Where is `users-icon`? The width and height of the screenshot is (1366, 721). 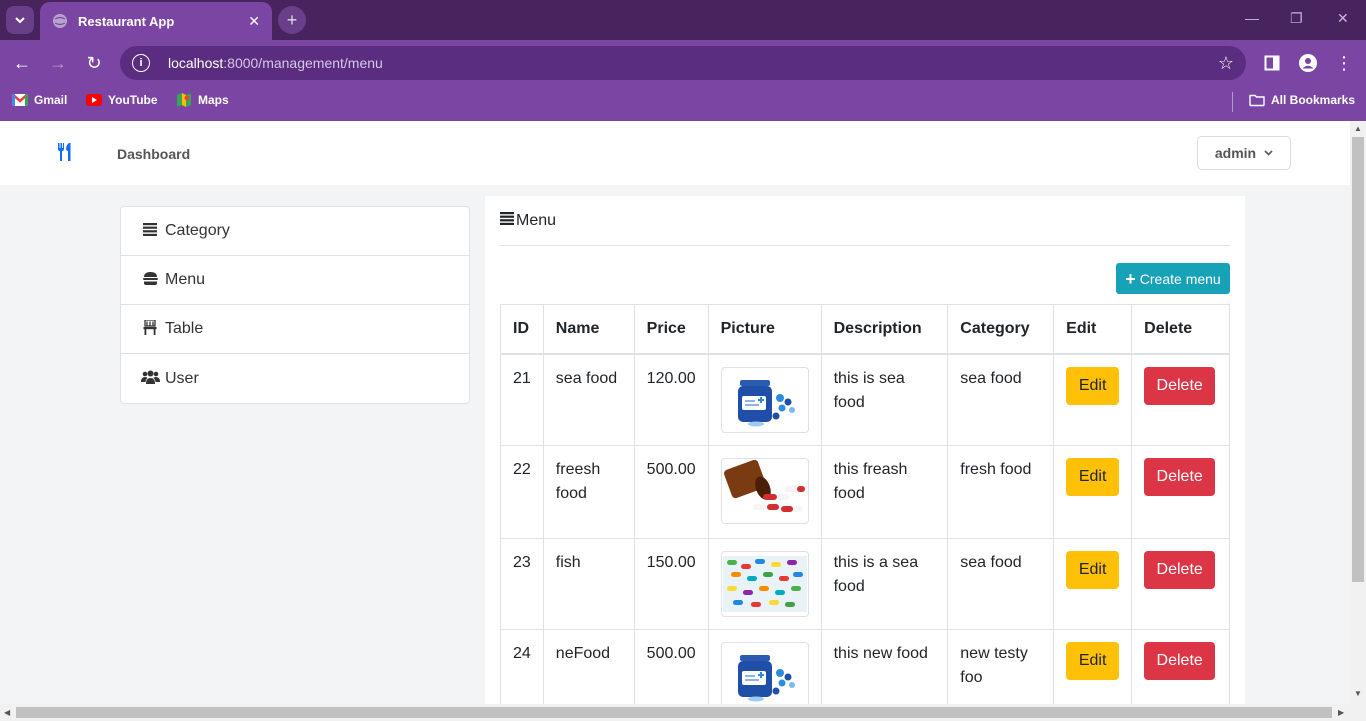 users-icon is located at coordinates (150, 379).